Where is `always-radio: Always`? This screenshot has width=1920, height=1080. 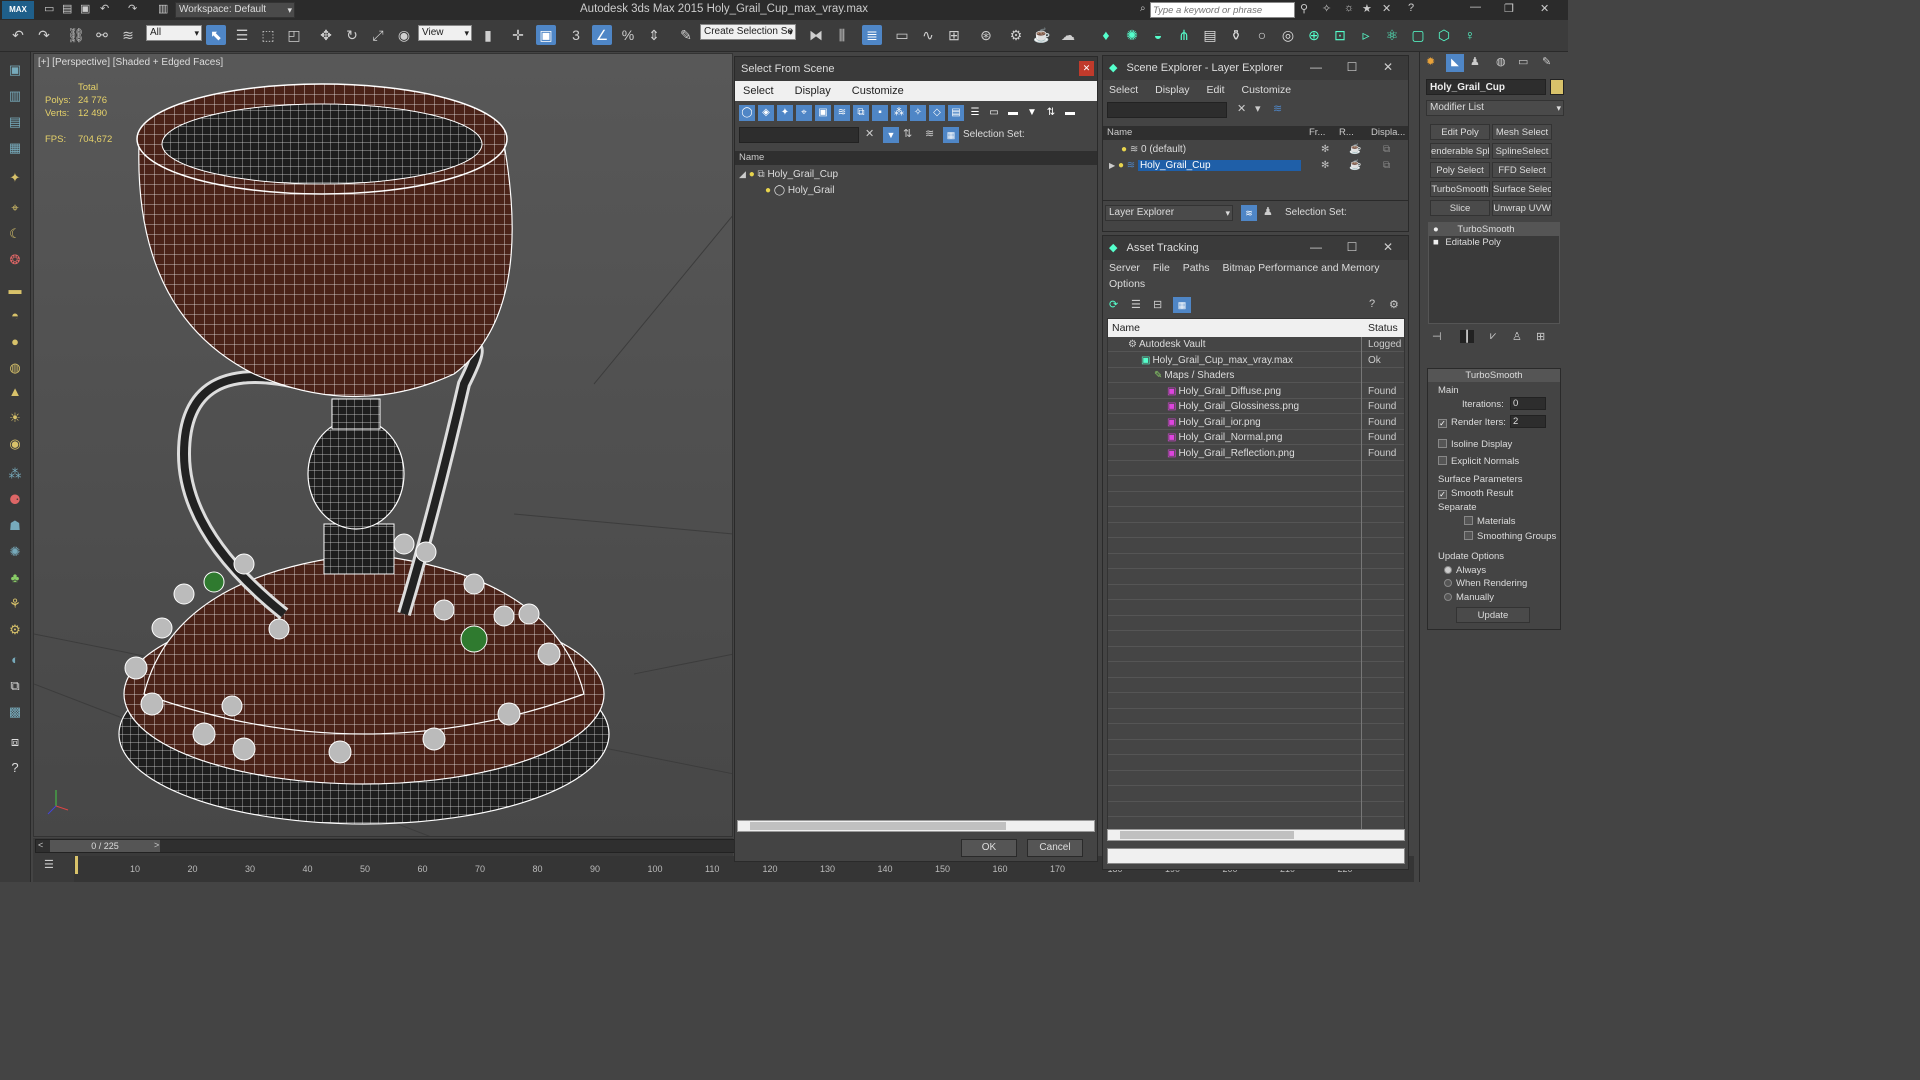 always-radio: Always is located at coordinates (1465, 570).